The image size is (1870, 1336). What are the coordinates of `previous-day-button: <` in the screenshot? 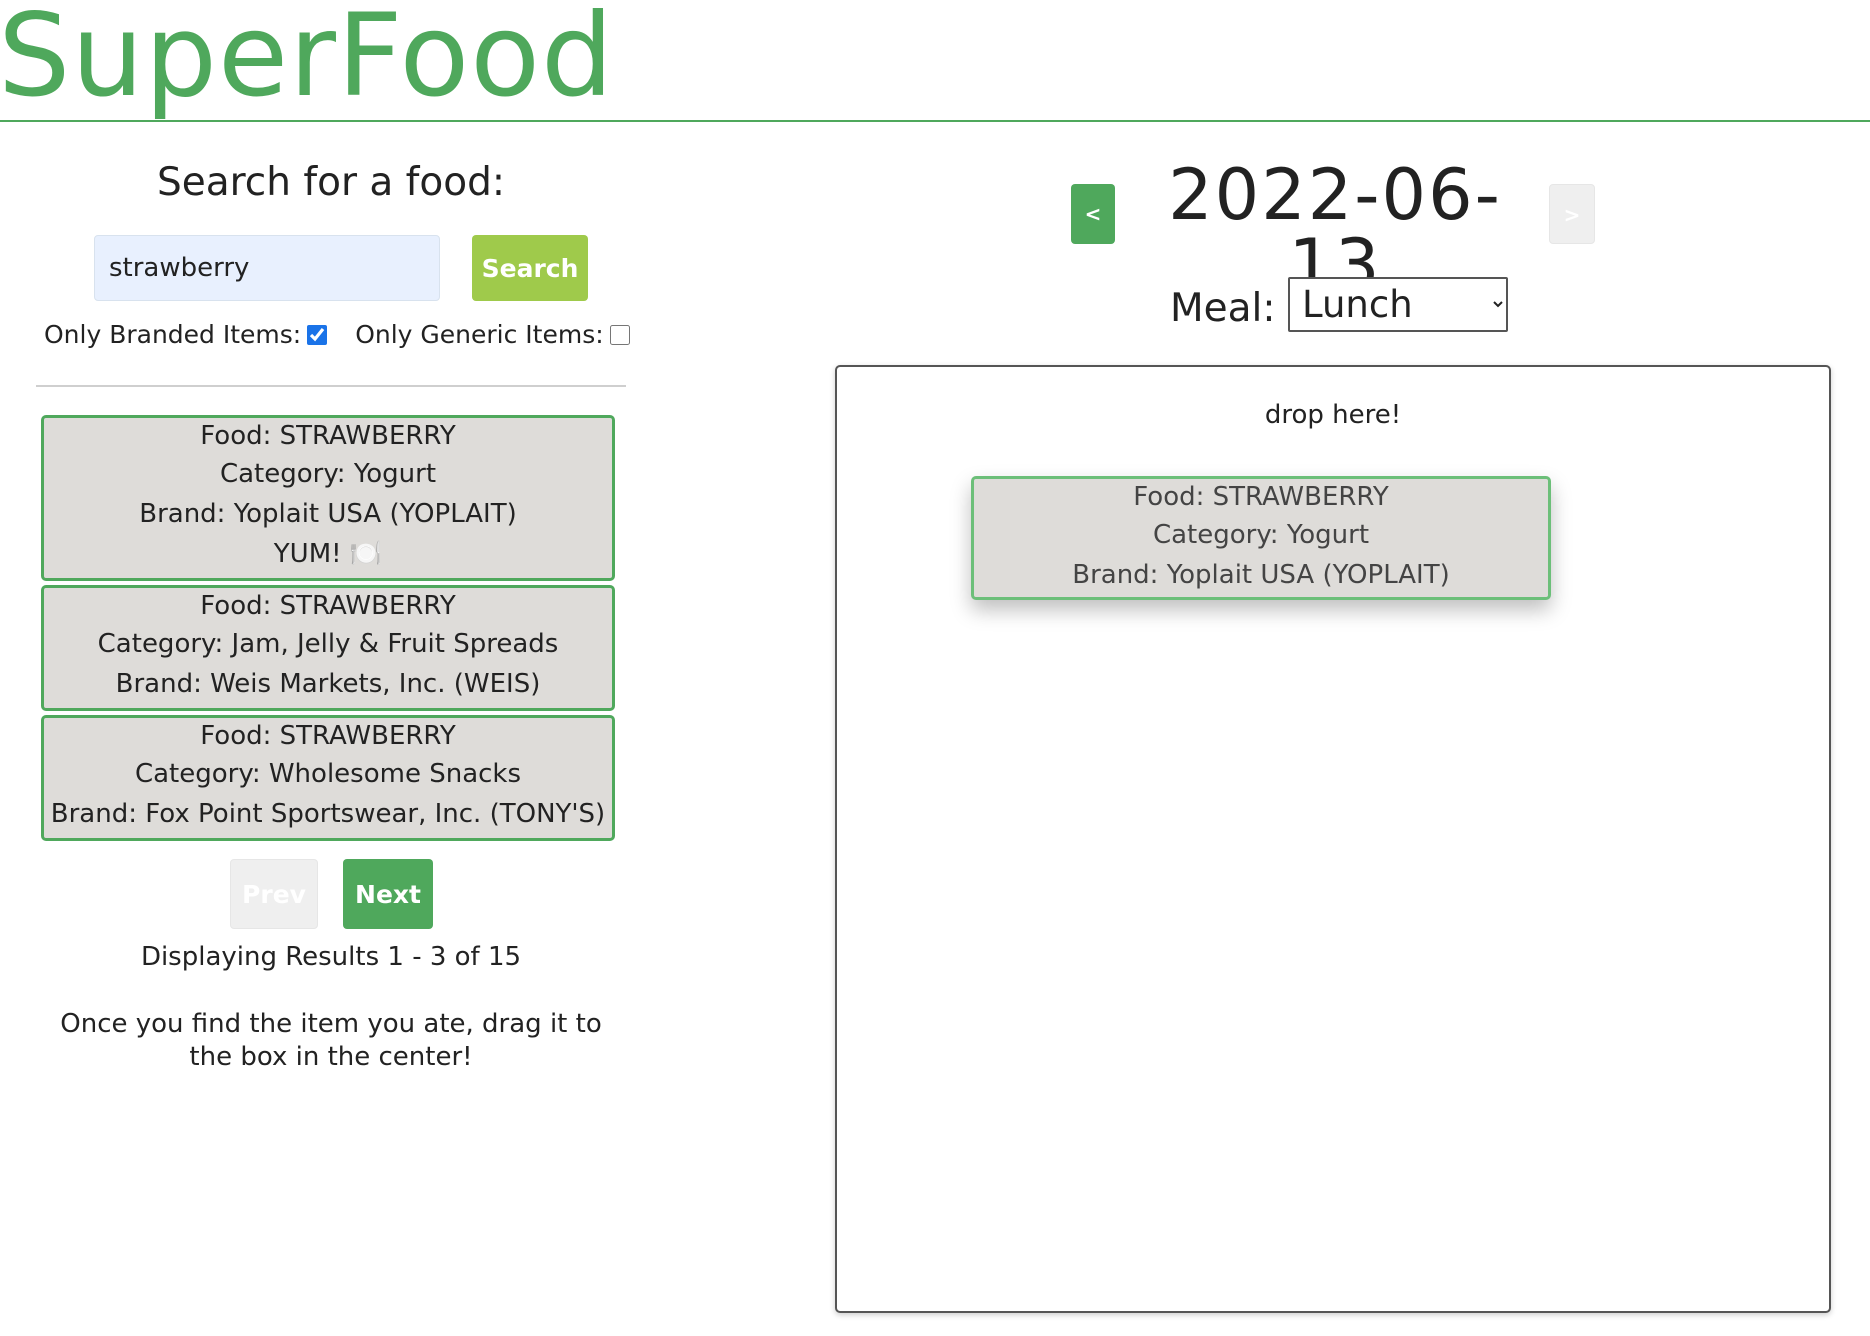 It's located at (1093, 214).